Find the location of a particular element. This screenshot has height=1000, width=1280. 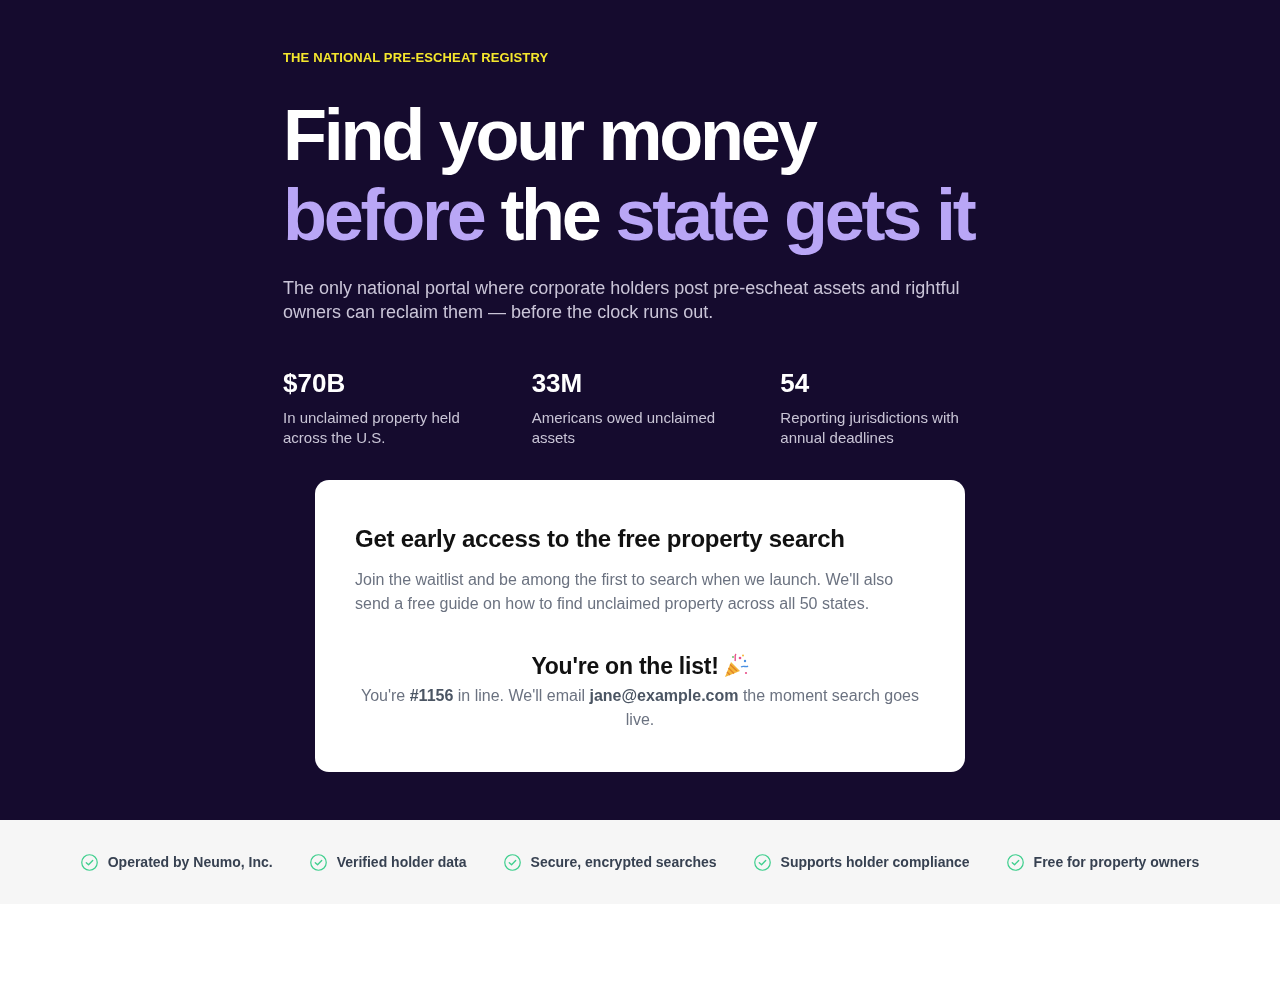

stat-value: $70B is located at coordinates (314, 383).